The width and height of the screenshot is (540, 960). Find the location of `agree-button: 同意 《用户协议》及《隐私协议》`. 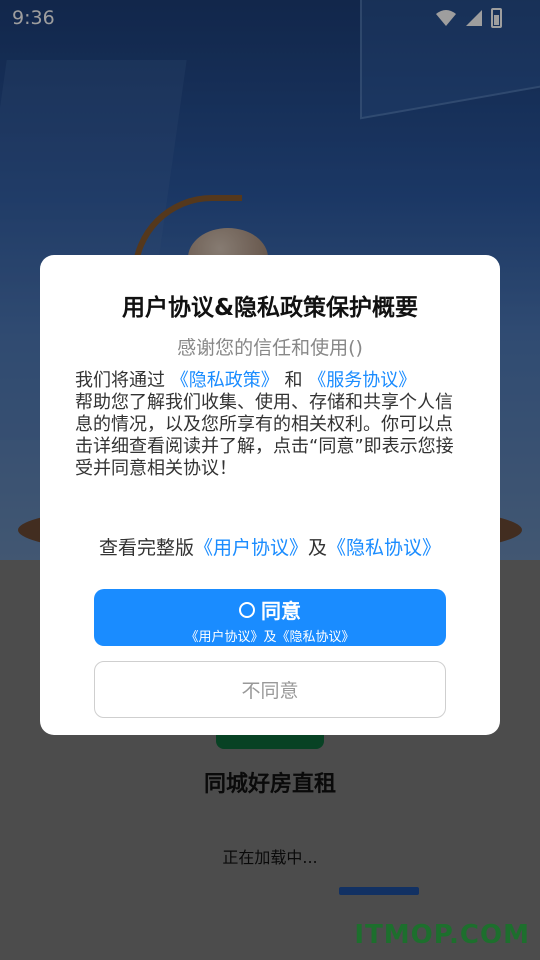

agree-button: 同意 《用户协议》及《隐私协议》 is located at coordinates (270, 617).